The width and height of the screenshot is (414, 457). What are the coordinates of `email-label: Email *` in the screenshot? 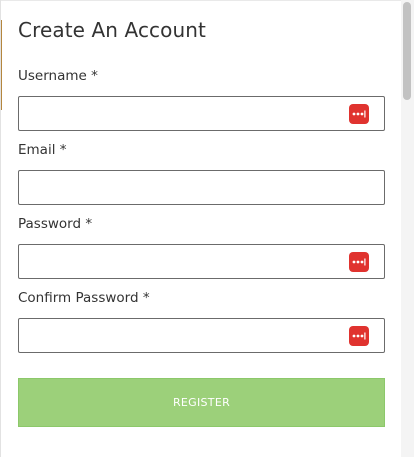 It's located at (42, 150).